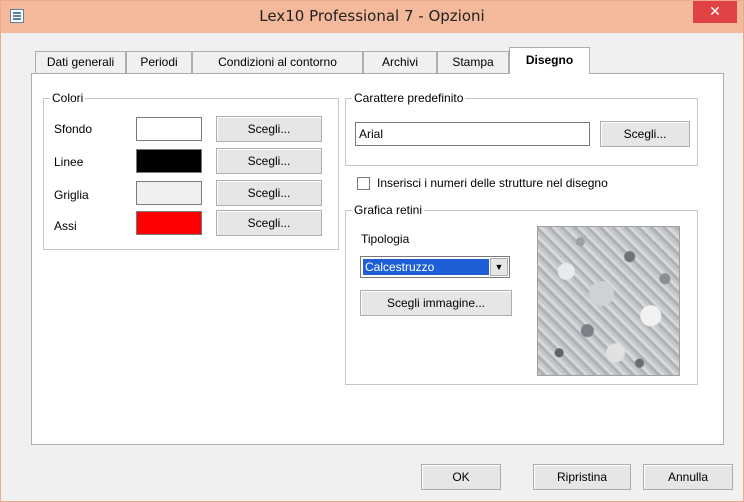  I want to click on ripristina-button: Ripristina, so click(582, 477).